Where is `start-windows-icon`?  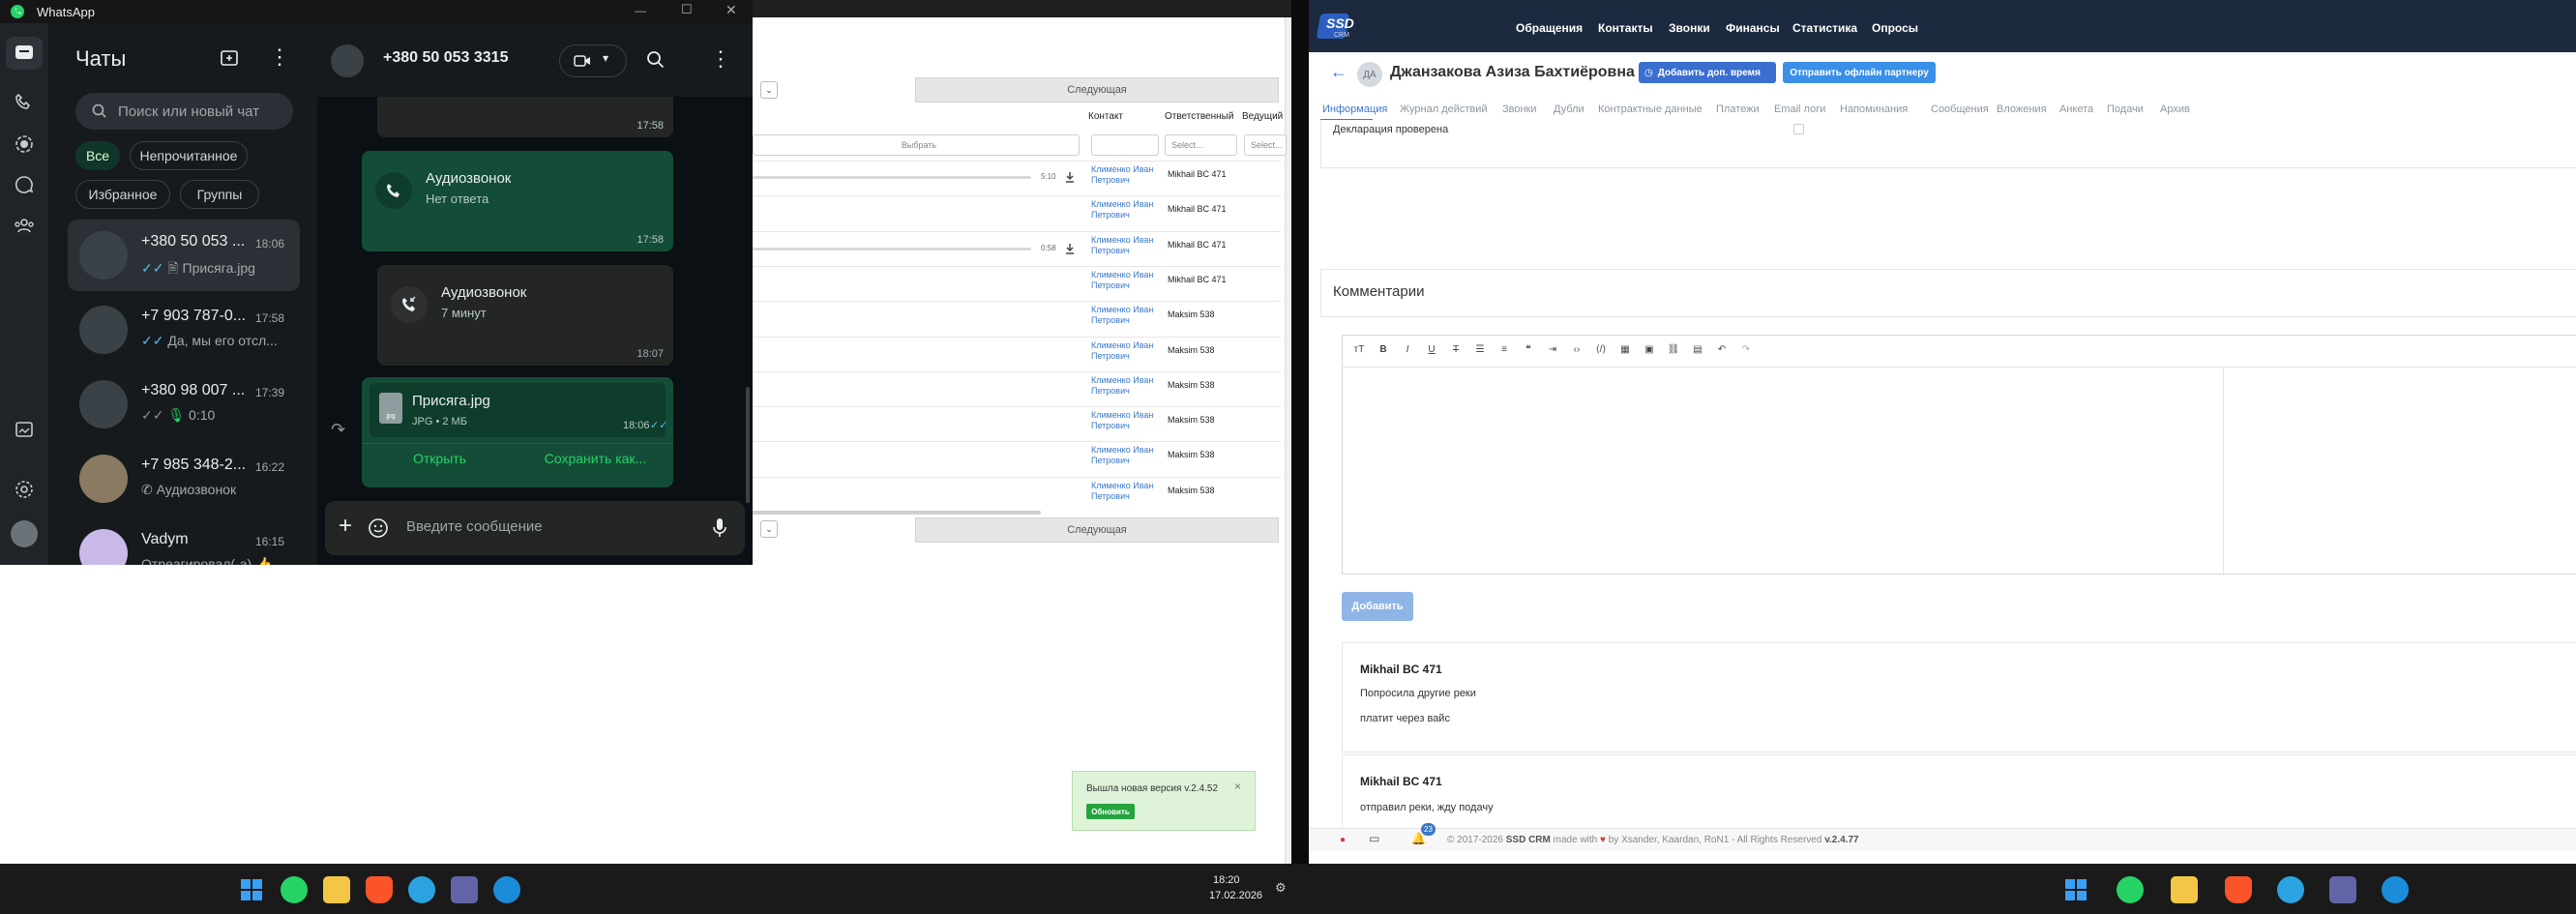
start-windows-icon is located at coordinates (252, 889).